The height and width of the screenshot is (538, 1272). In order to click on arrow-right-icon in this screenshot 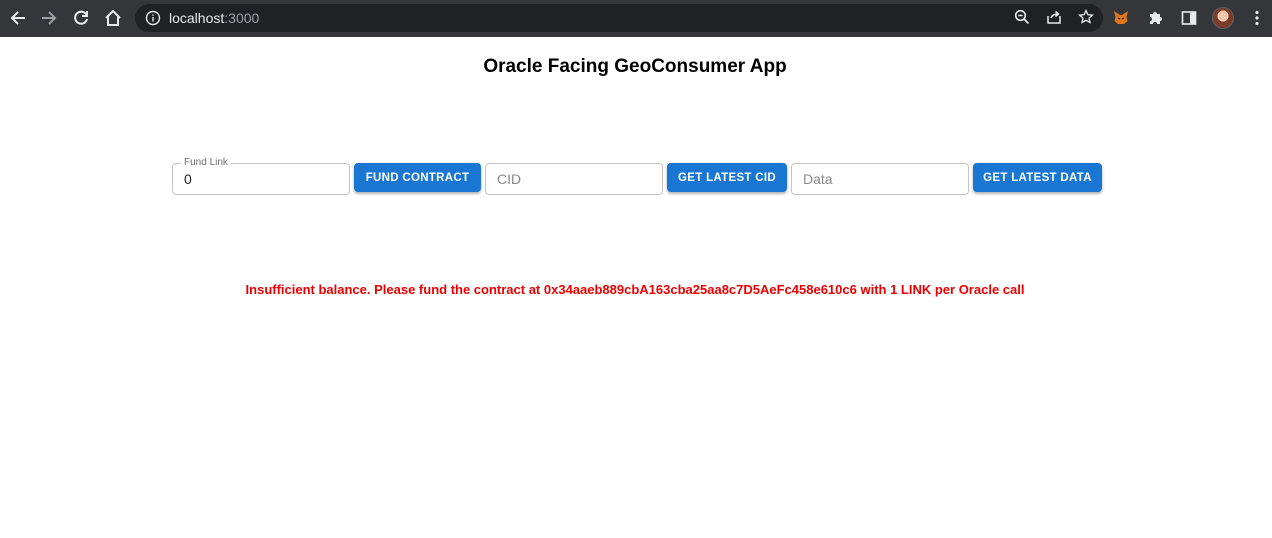, I will do `click(49, 18)`.